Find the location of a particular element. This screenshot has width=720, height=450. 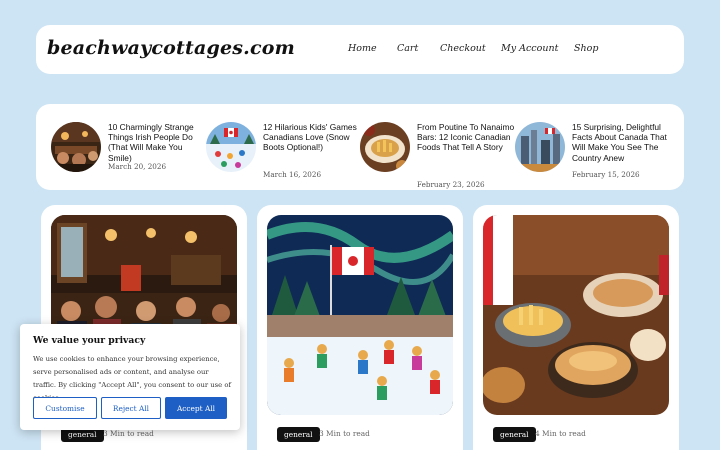

kids-skating-flag-image is located at coordinates (360, 315).